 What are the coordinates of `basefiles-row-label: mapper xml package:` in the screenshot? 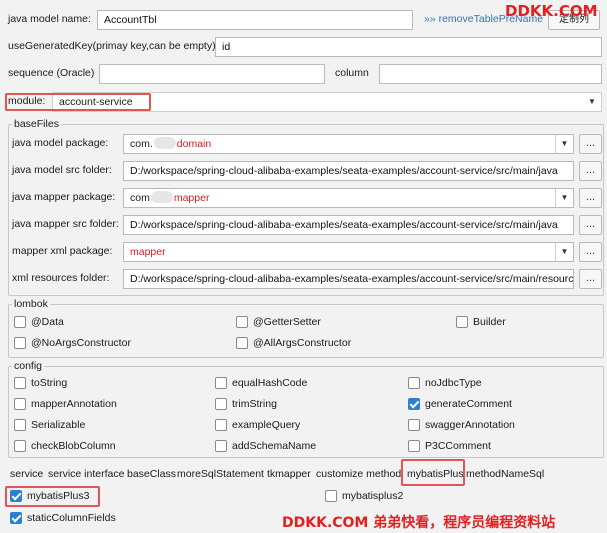 It's located at (62, 251).